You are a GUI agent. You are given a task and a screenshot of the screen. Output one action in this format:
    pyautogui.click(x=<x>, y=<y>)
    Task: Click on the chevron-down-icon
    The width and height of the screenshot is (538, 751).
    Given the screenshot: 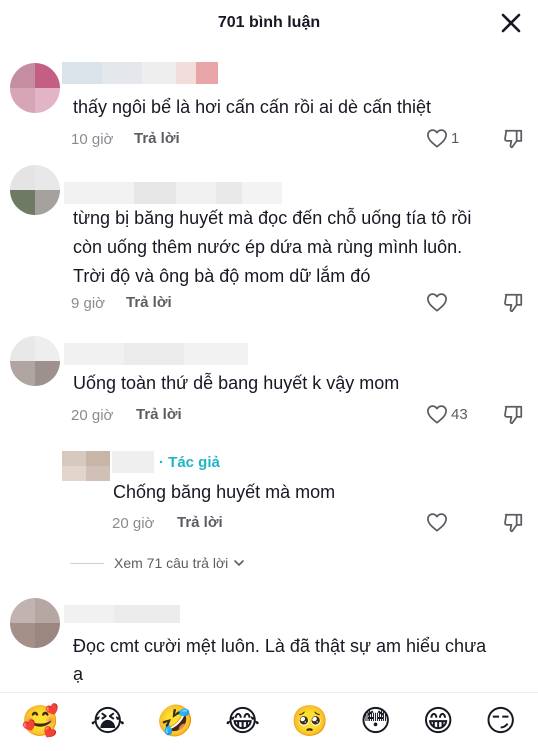 What is the action you would take?
    pyautogui.click(x=239, y=563)
    